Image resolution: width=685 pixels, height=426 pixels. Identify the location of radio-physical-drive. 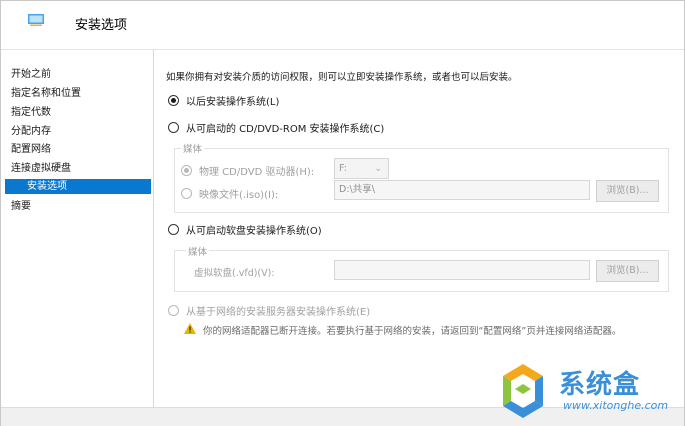
(186, 170).